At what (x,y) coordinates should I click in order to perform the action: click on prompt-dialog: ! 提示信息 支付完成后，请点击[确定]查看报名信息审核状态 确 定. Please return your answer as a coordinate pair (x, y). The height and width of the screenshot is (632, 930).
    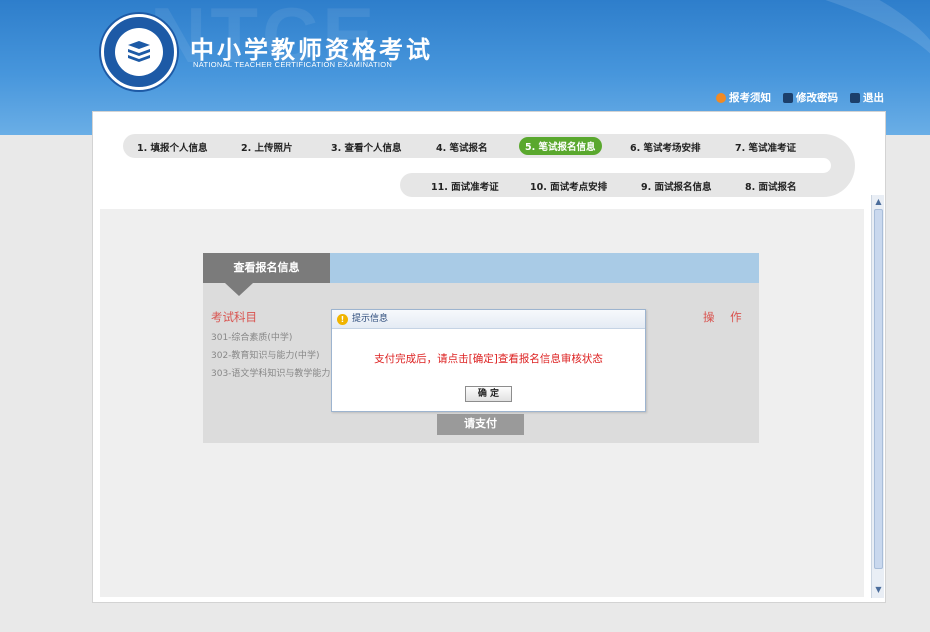
    Looking at the image, I should click on (488, 360).